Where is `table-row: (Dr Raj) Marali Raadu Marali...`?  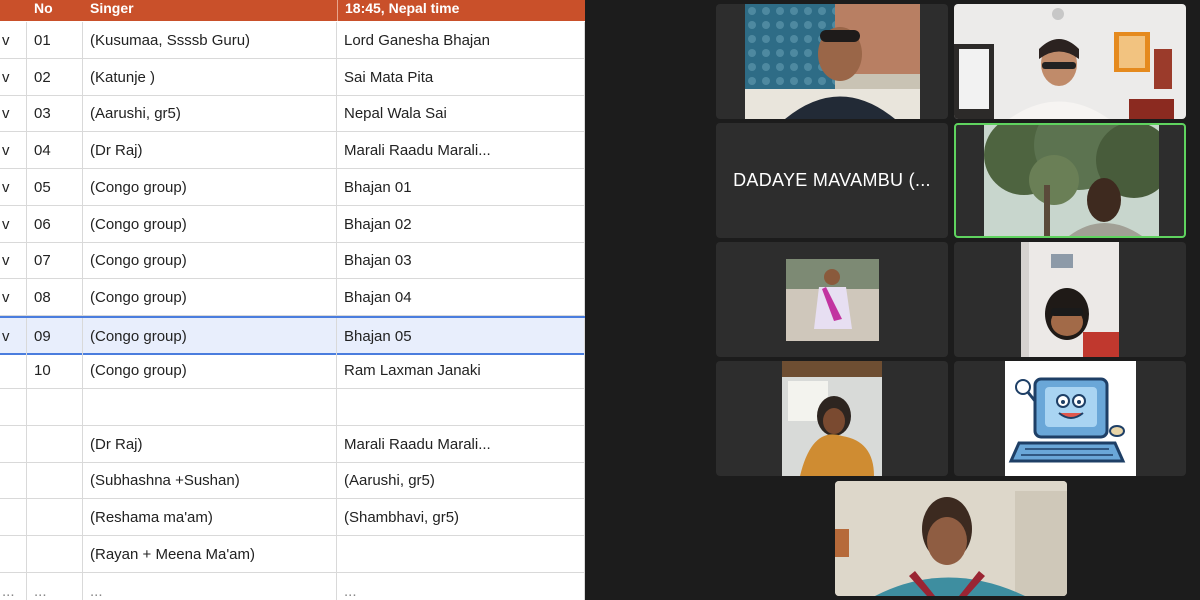
table-row: (Dr Raj) Marali Raadu Marali... is located at coordinates (292, 444).